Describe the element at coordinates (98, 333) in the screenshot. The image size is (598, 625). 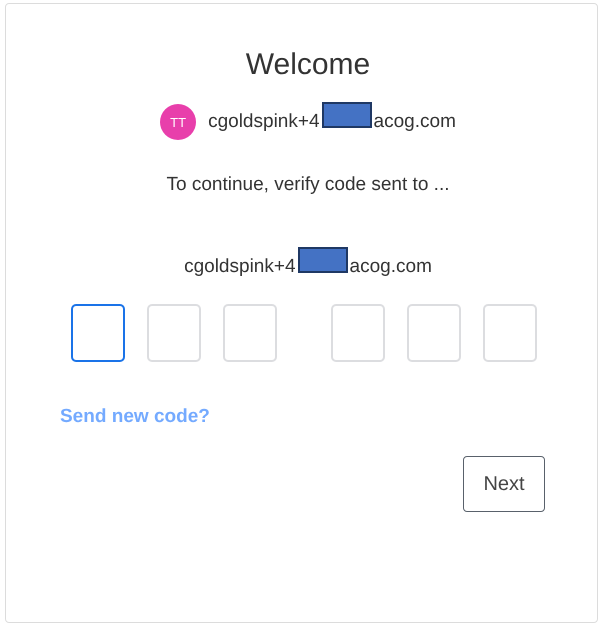
I see `code-digit-field` at that location.